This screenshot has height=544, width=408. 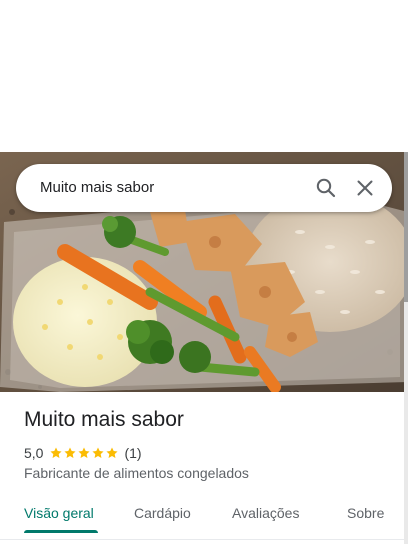 I want to click on place-title: Muito mais sabor, so click(x=104, y=419).